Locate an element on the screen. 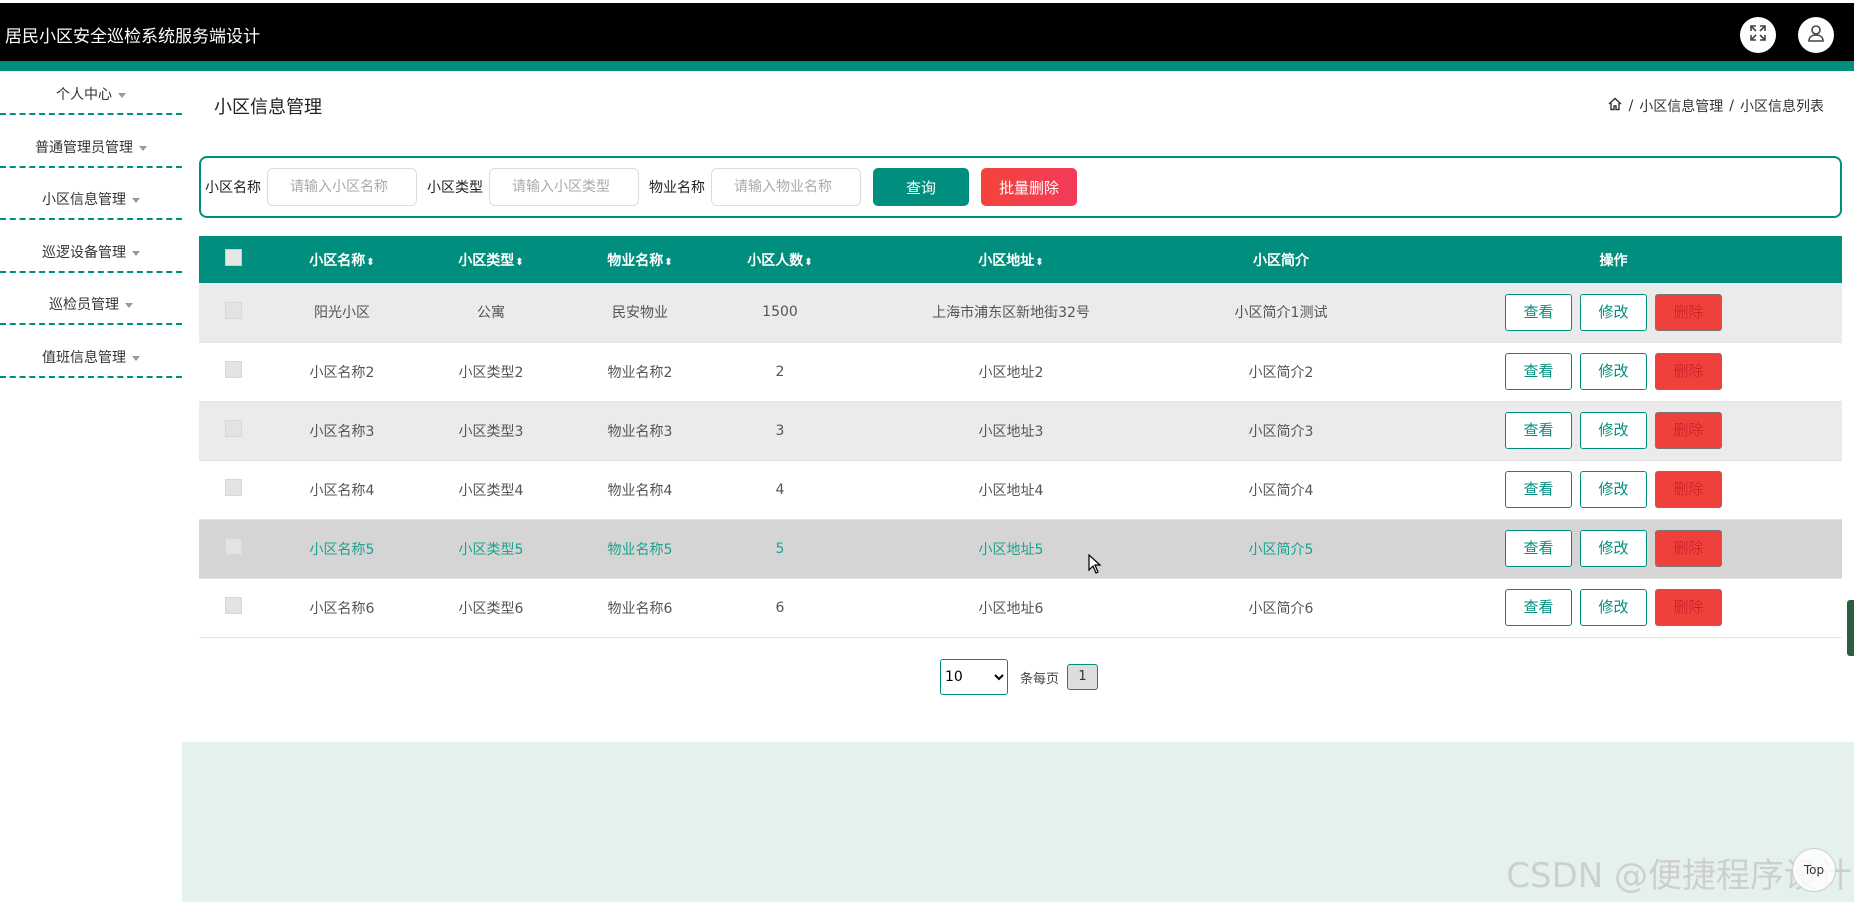 The width and height of the screenshot is (1854, 902). cell-address: 小区地址3 is located at coordinates (1011, 431).